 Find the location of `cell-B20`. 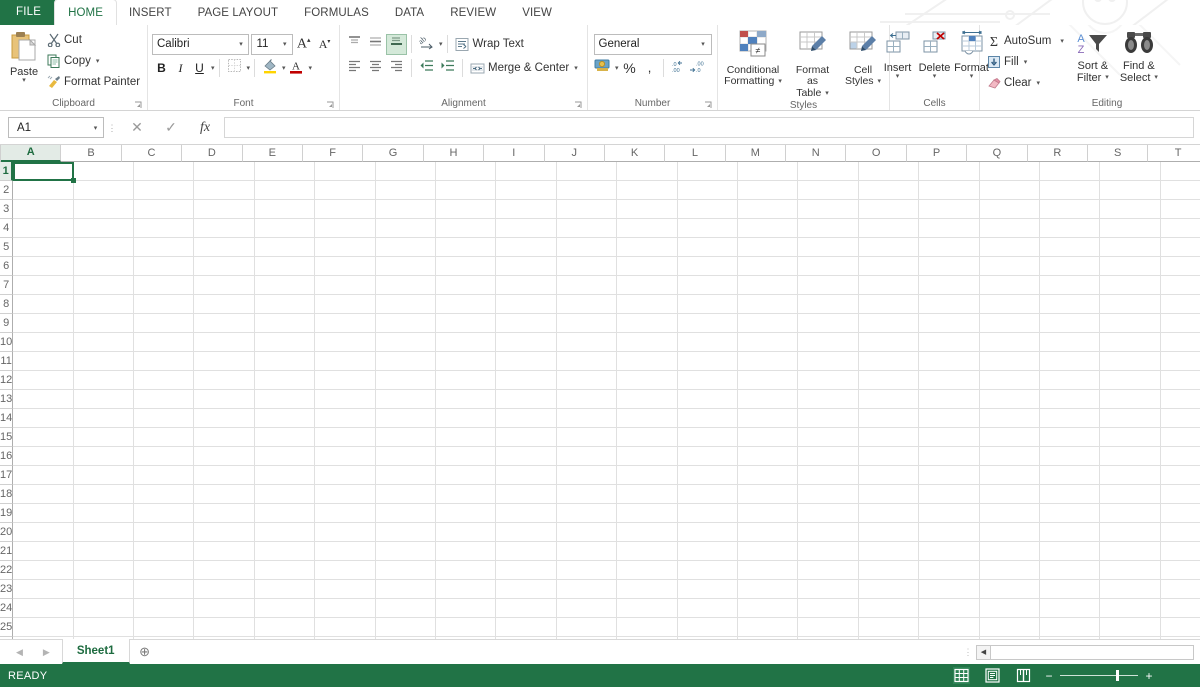

cell-B20 is located at coordinates (104, 532).